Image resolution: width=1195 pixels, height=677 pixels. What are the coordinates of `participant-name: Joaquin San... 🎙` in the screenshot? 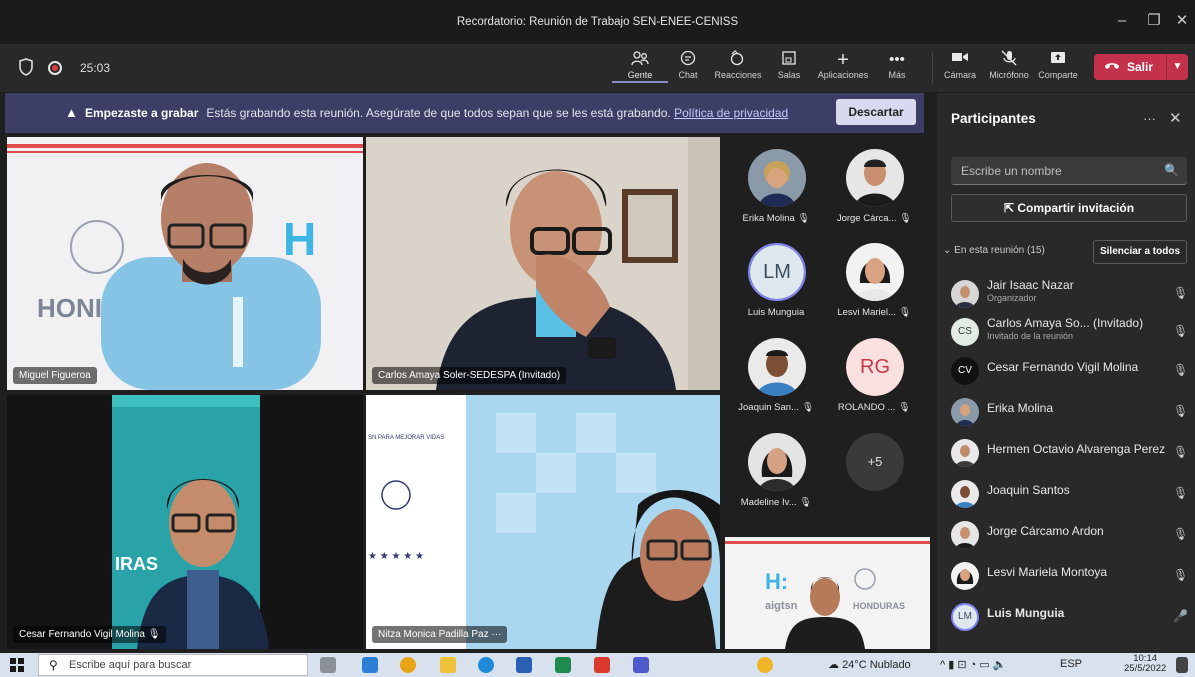 It's located at (776, 407).